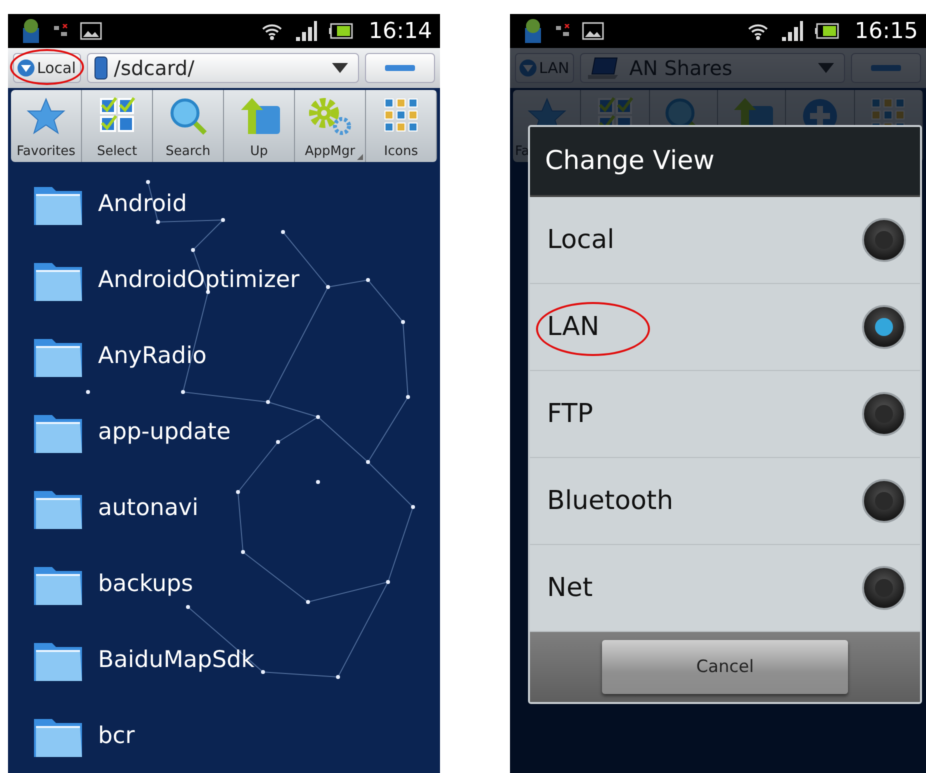 The image size is (926, 773). What do you see at coordinates (259, 126) in the screenshot?
I see `toolbar-button: Up` at bounding box center [259, 126].